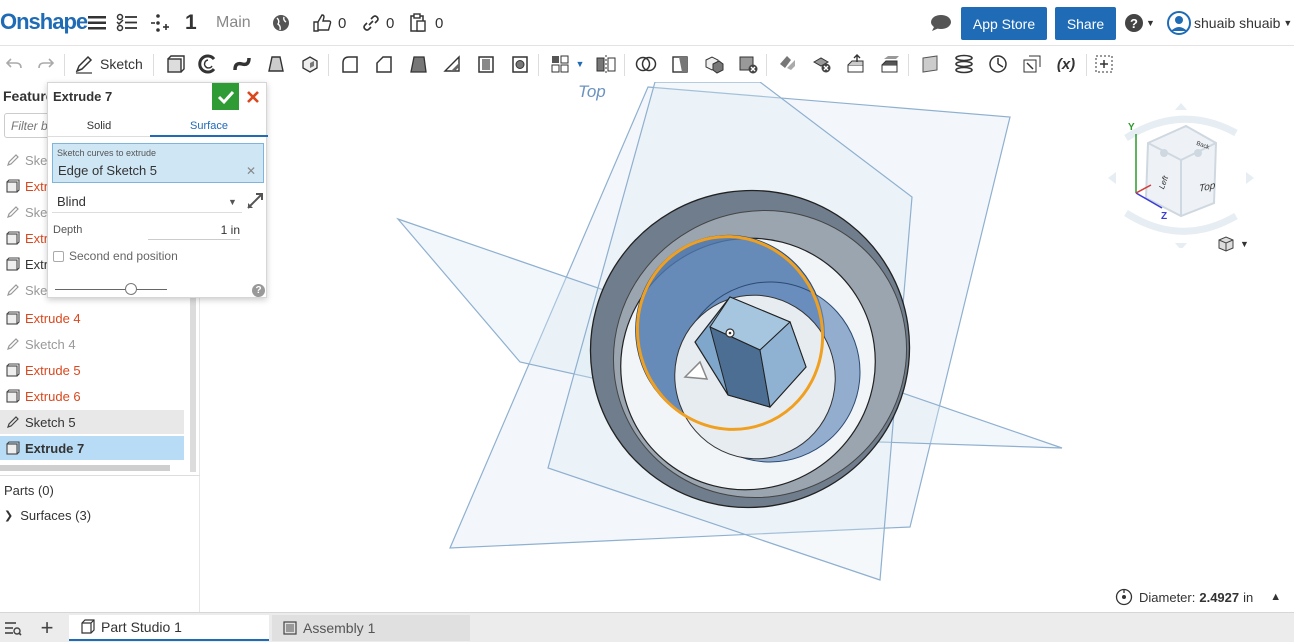 The height and width of the screenshot is (642, 1294). What do you see at coordinates (560, 64) in the screenshot?
I see `pattern-tool-icon` at bounding box center [560, 64].